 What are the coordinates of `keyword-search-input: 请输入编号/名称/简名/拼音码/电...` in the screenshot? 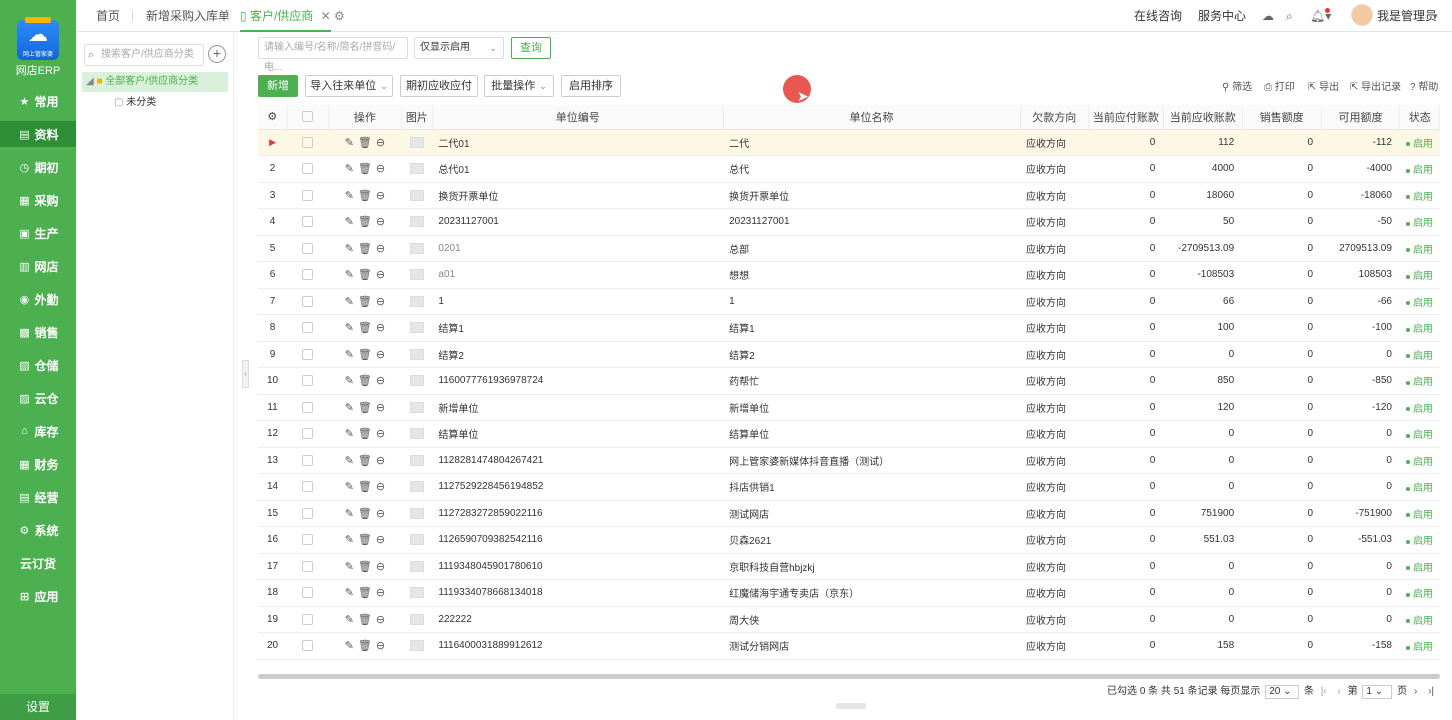 It's located at (333, 55).